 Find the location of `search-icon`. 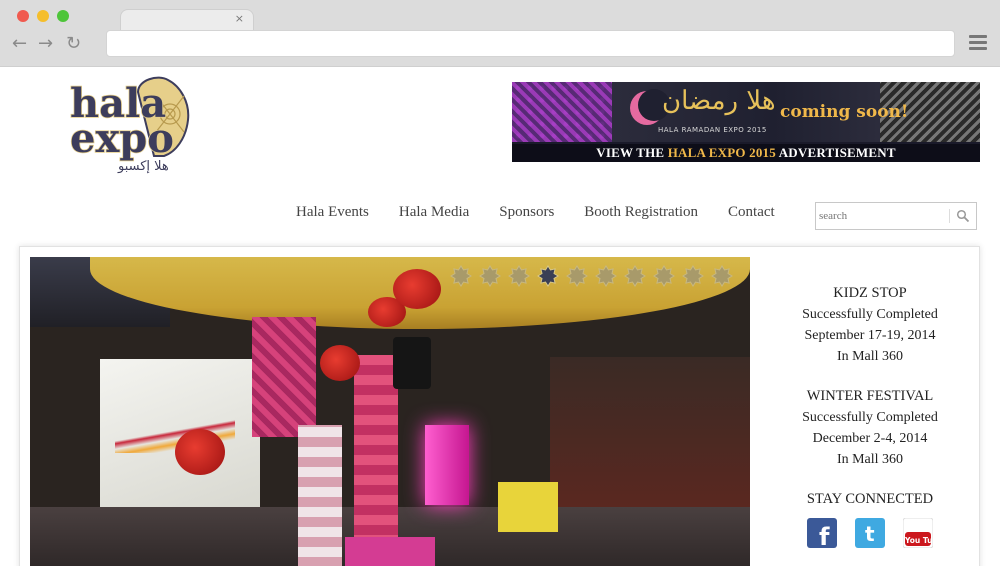

search-icon is located at coordinates (963, 216).